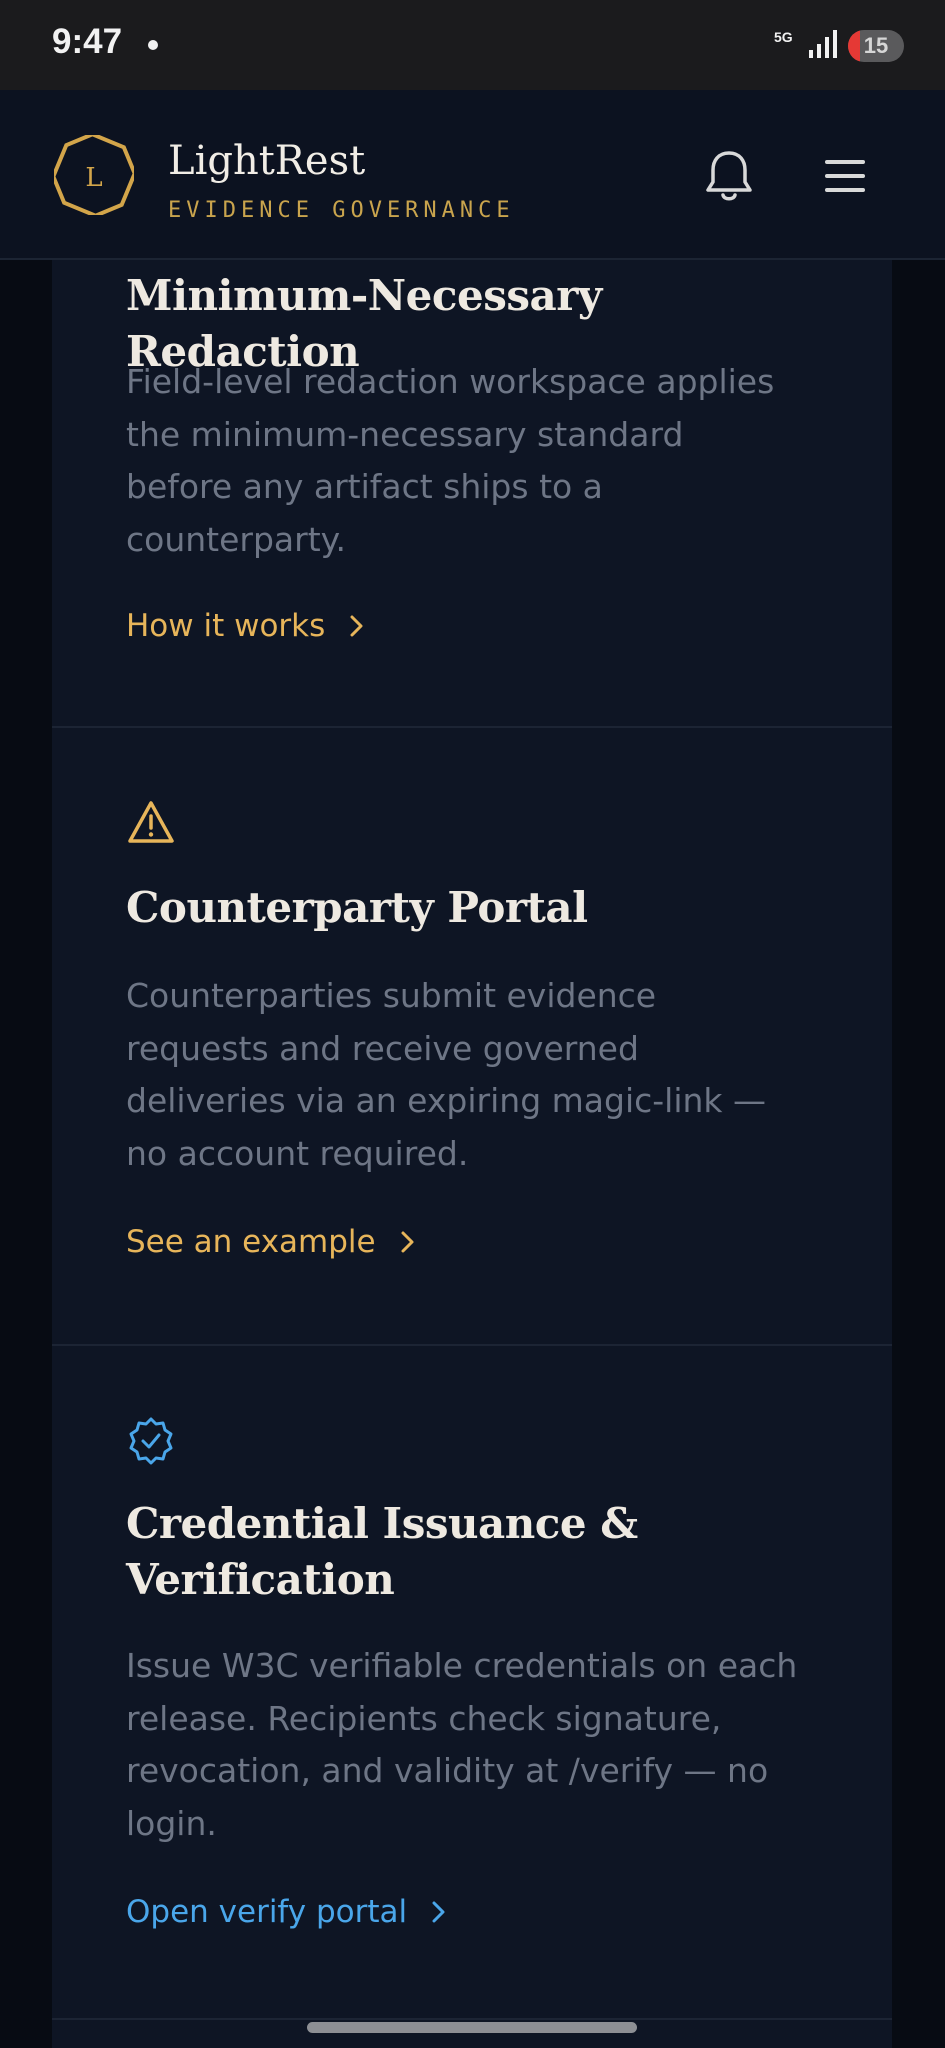 This screenshot has height=2048, width=945. What do you see at coordinates (226, 626) in the screenshot?
I see `link-label: How it works` at bounding box center [226, 626].